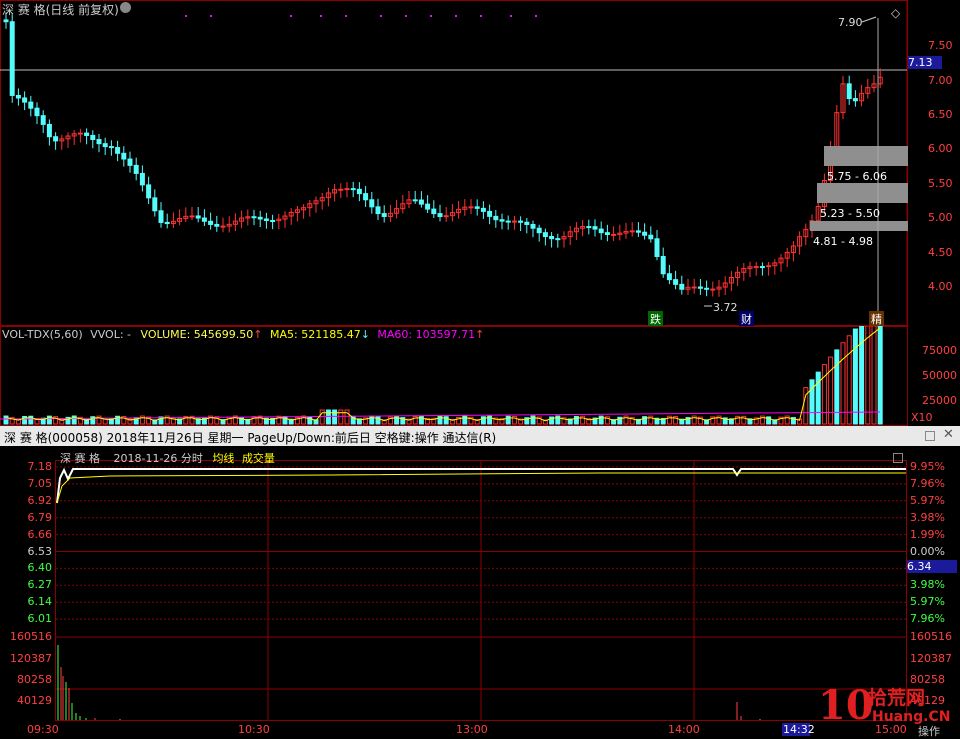 This screenshot has width=960, height=739. What do you see at coordinates (746, 319) in the screenshot?
I see `event-marker-cai: 财` at bounding box center [746, 319].